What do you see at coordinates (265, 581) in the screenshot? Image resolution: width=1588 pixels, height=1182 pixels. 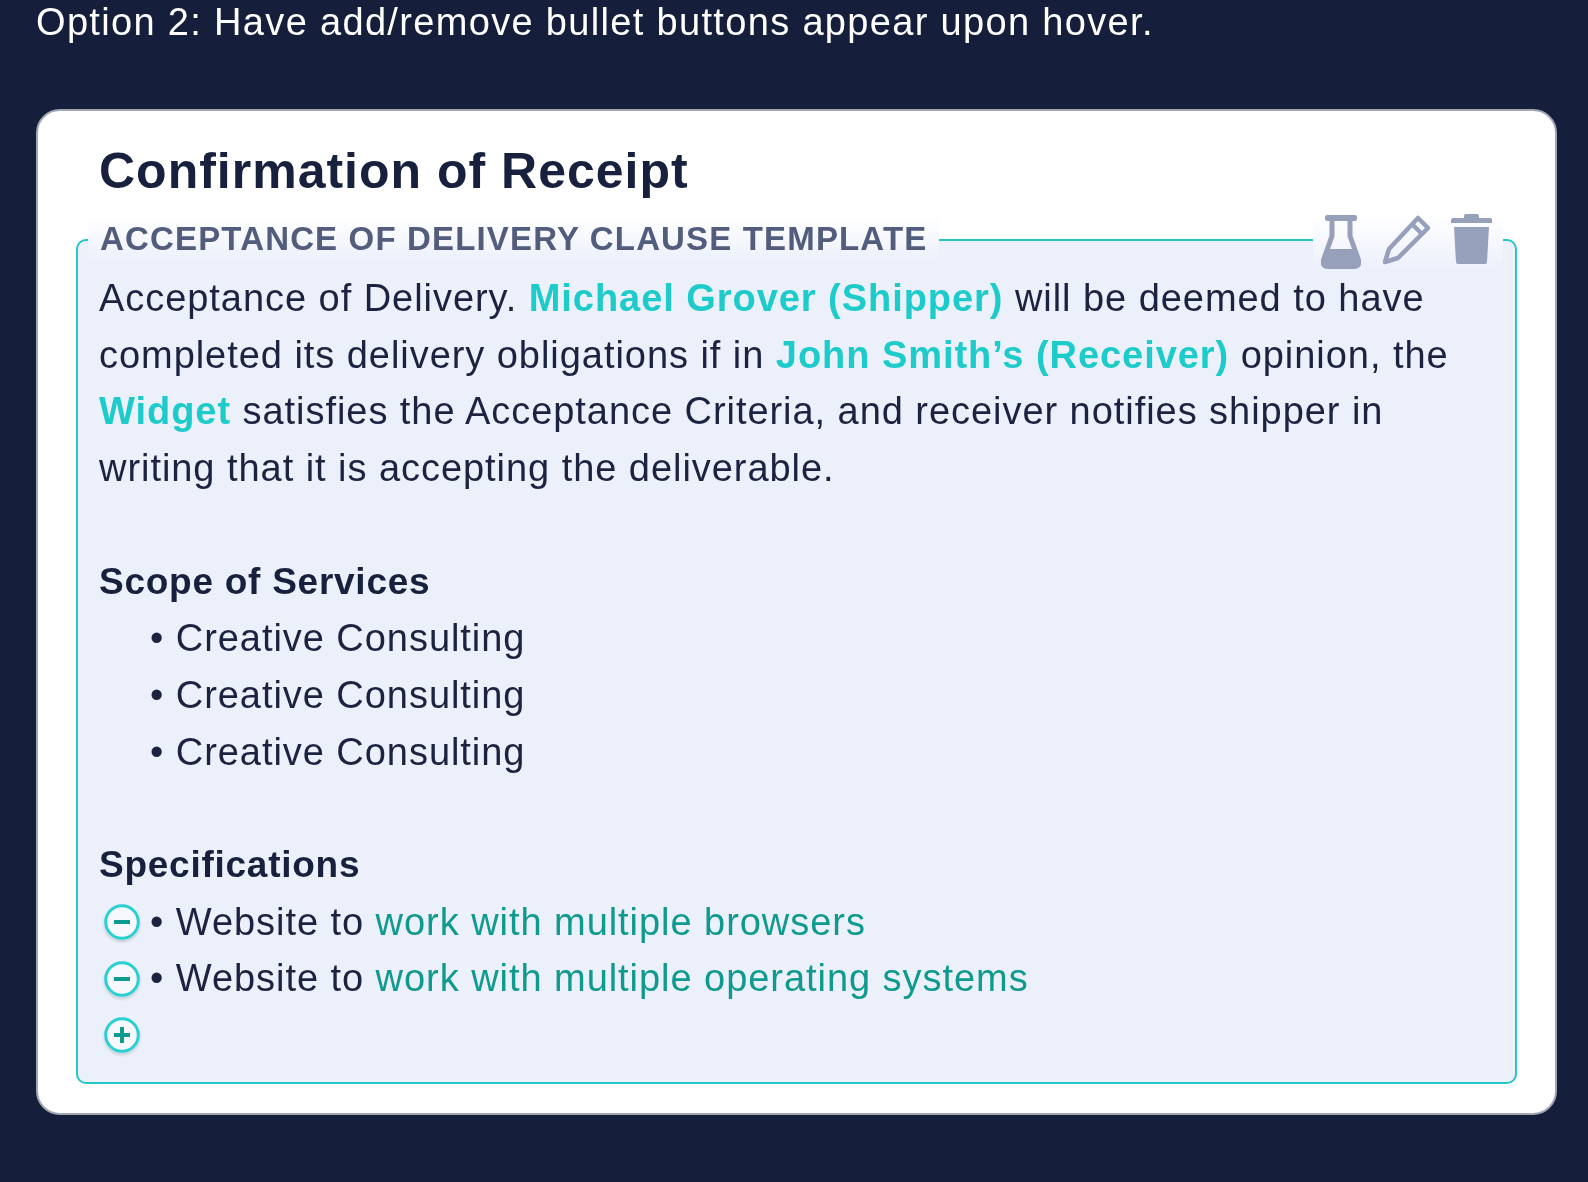 I see `section-heading: Scope of Services` at bounding box center [265, 581].